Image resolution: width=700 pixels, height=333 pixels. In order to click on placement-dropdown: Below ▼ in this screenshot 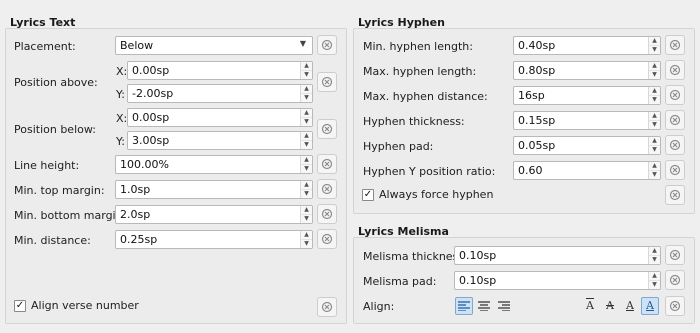, I will do `click(214, 45)`.